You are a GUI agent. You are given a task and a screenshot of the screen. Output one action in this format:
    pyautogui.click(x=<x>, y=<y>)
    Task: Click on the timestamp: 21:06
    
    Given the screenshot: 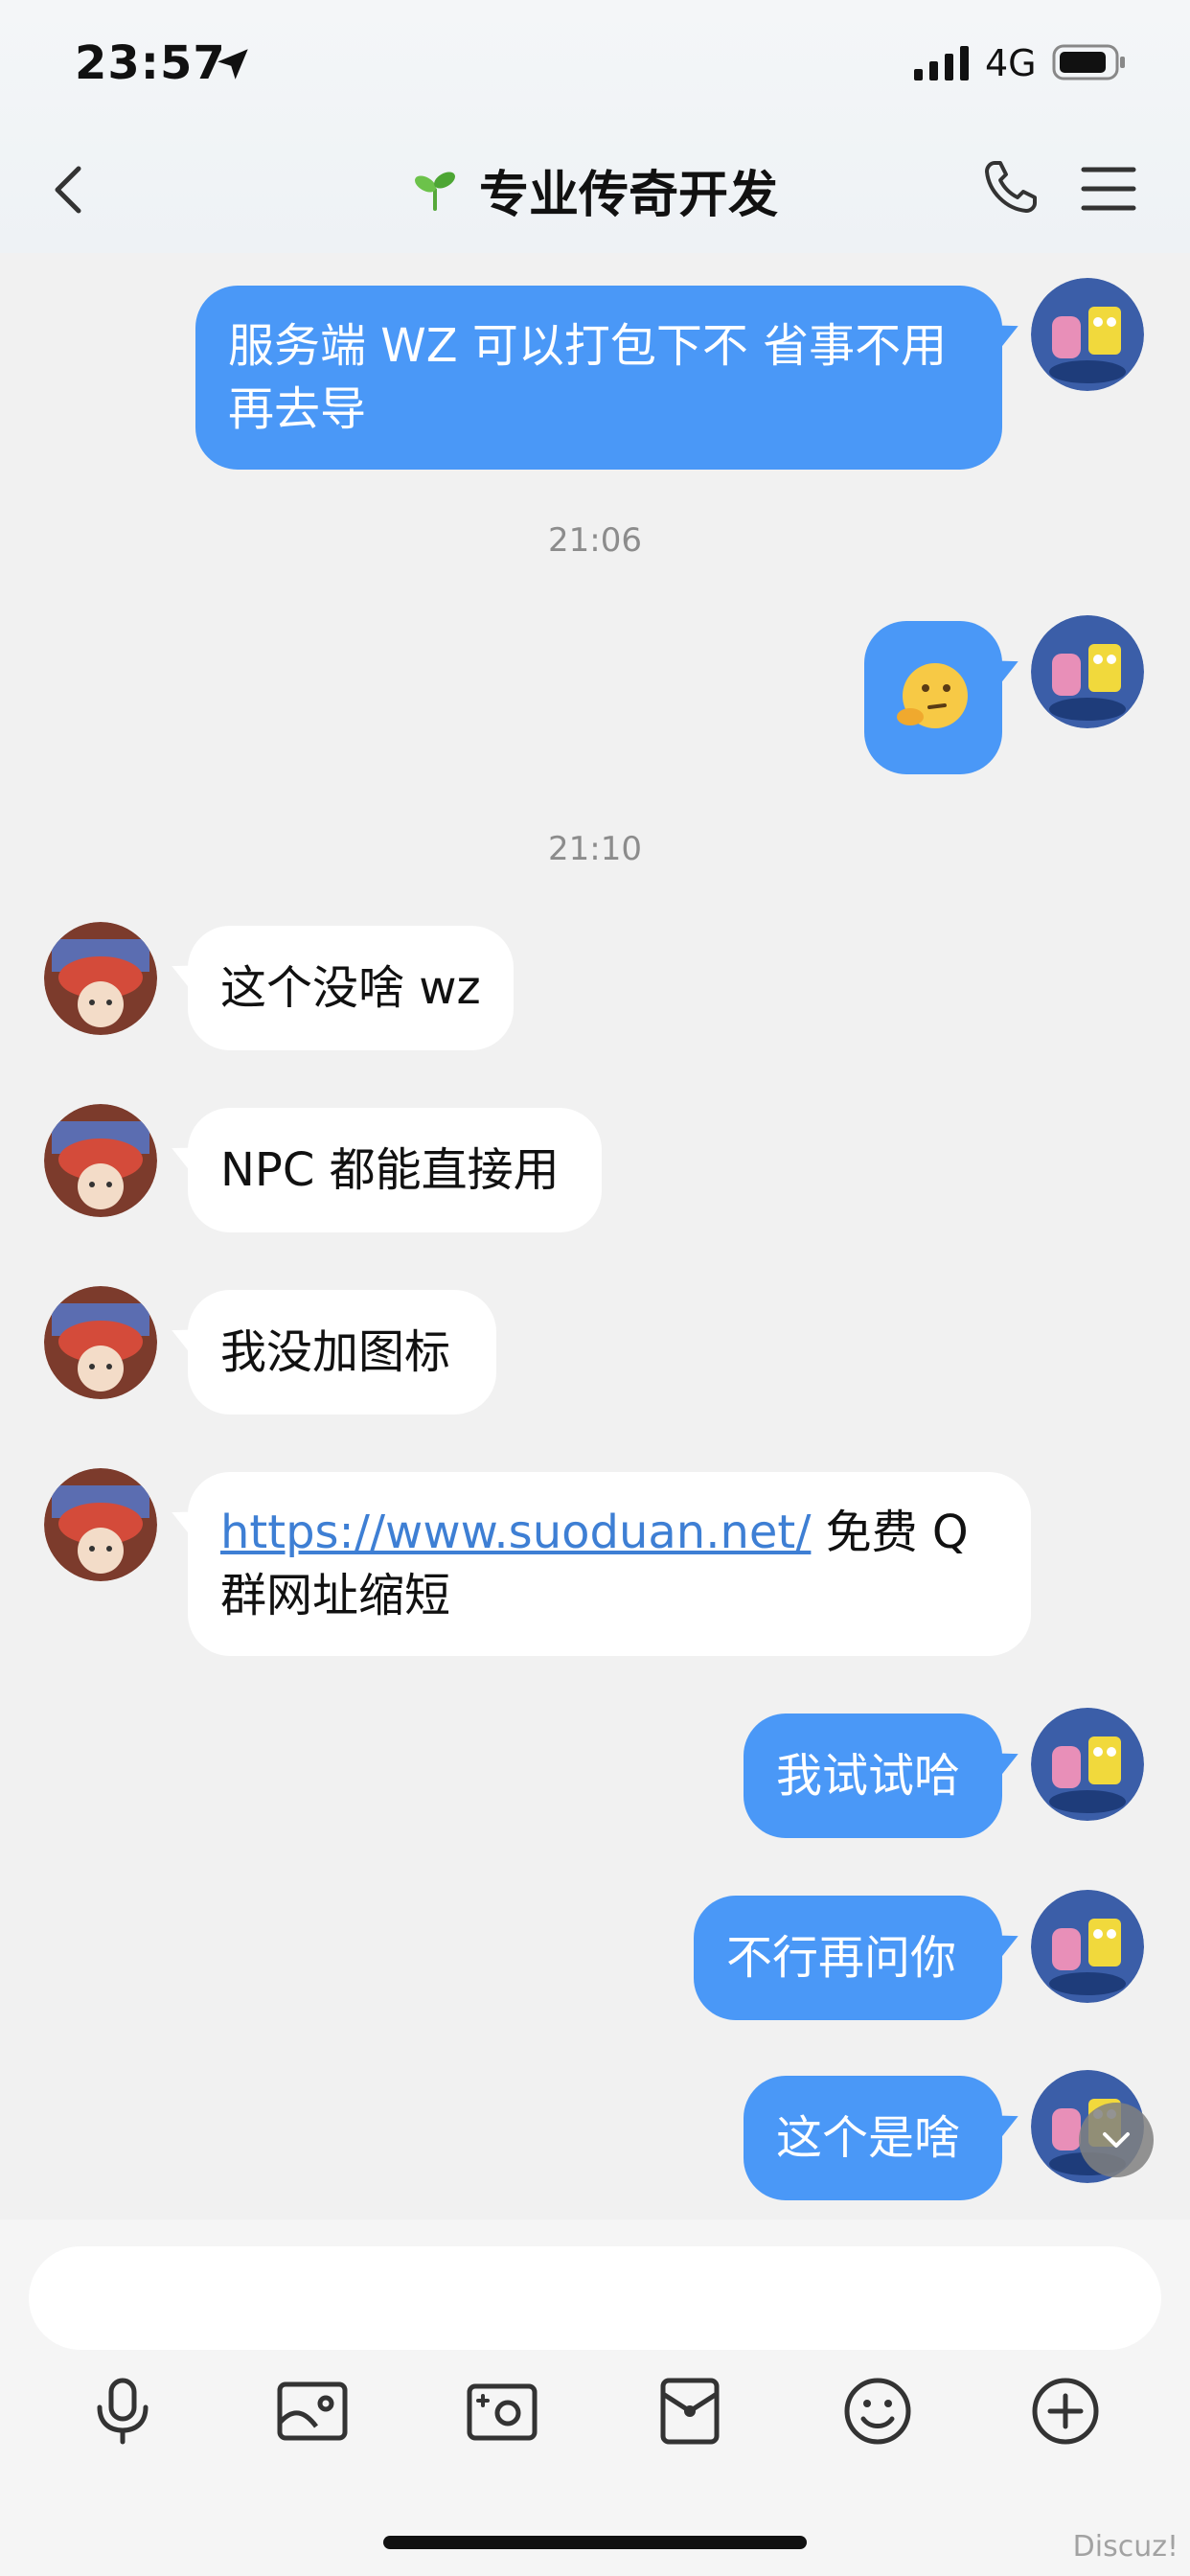 What is the action you would take?
    pyautogui.click(x=595, y=540)
    